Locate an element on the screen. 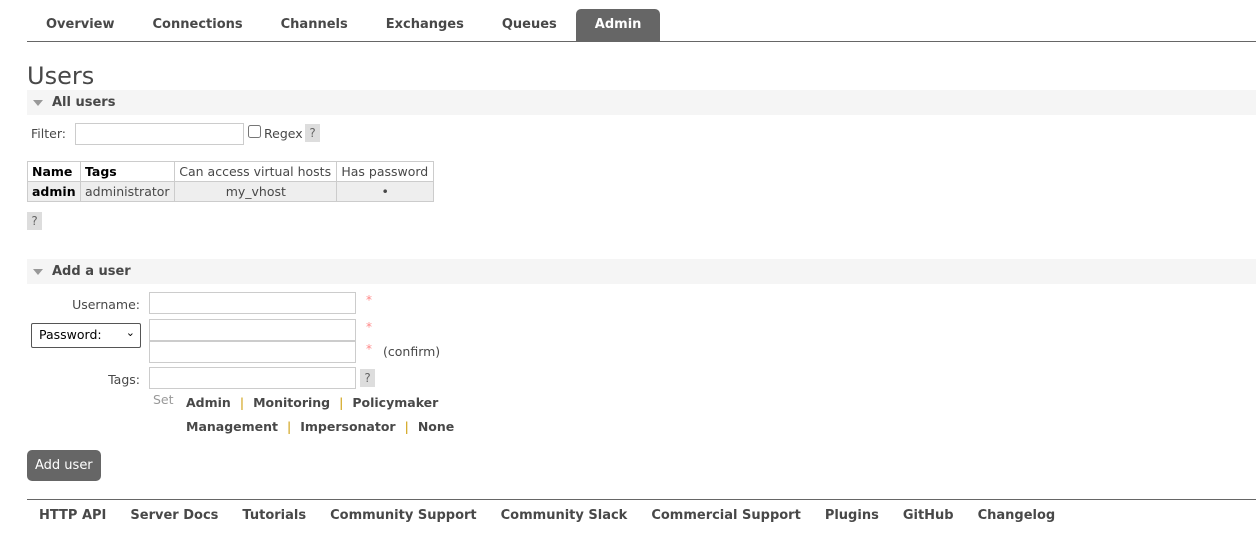  table-row: admin administrator my_vhost • is located at coordinates (230, 191).